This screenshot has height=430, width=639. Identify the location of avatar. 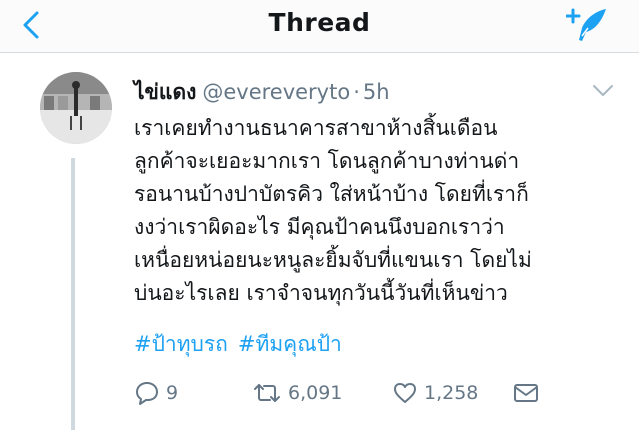
(76, 108).